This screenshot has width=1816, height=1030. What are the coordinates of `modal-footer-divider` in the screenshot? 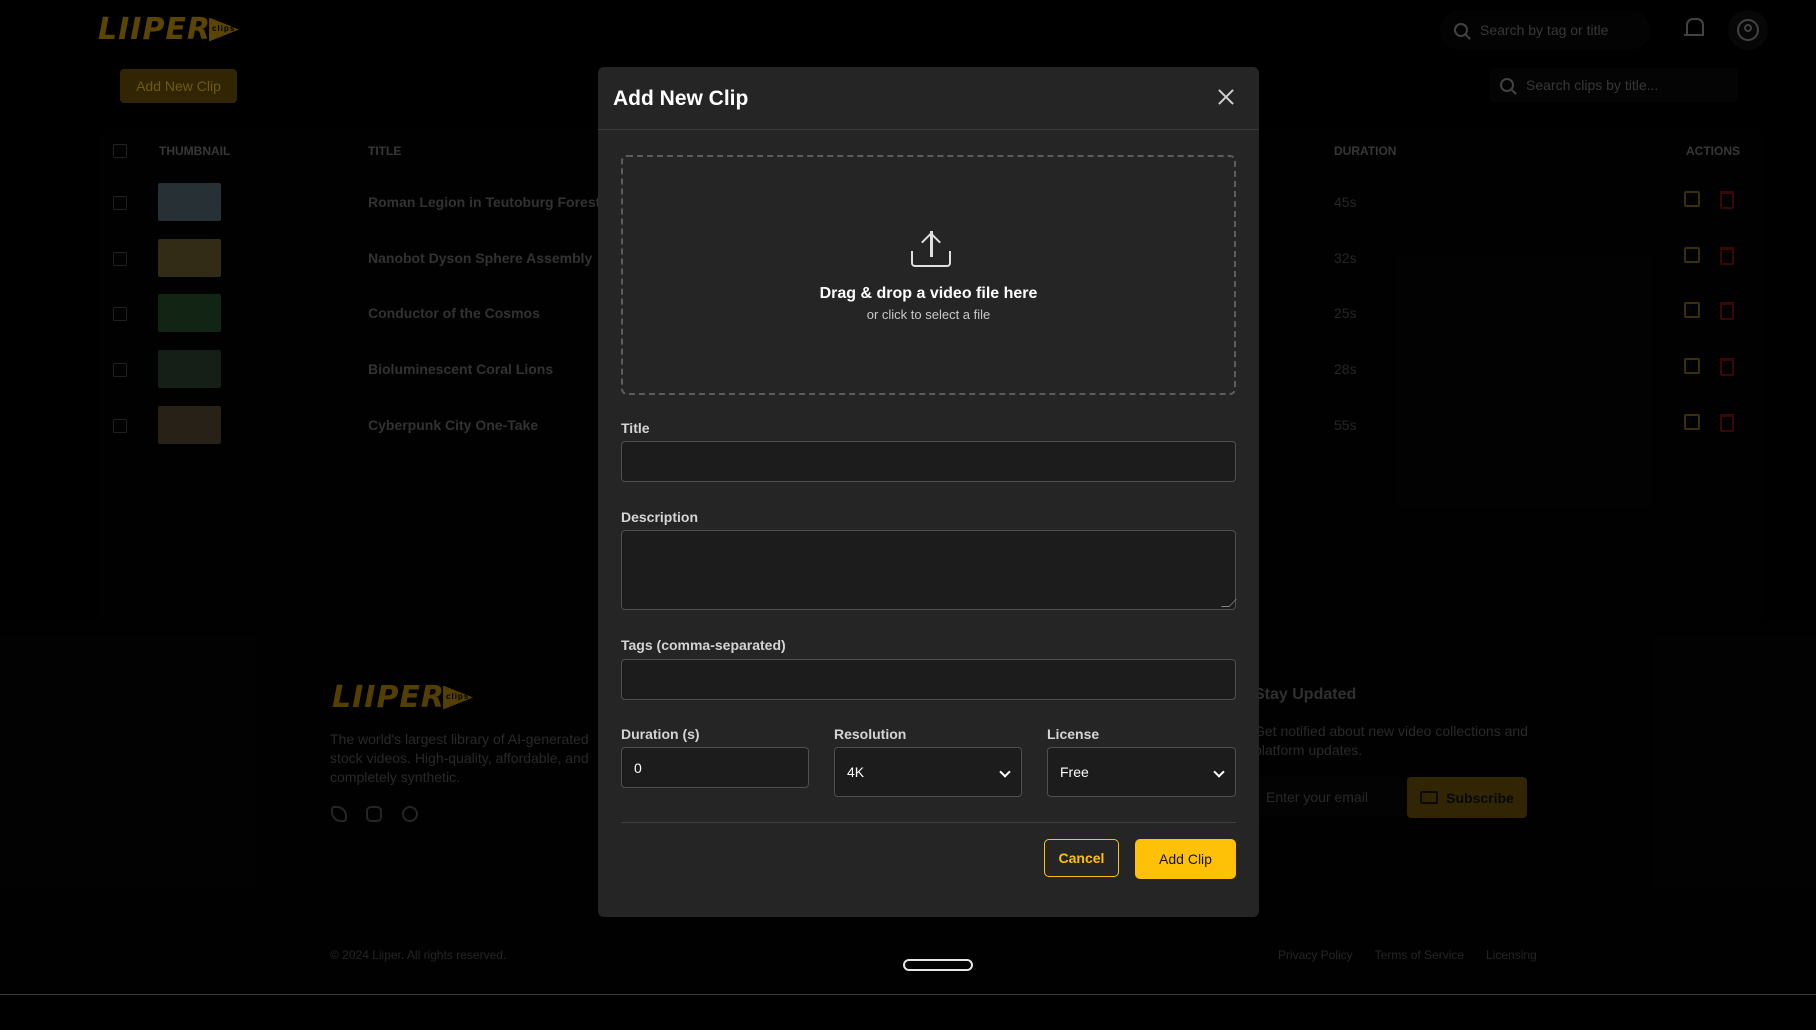 It's located at (928, 822).